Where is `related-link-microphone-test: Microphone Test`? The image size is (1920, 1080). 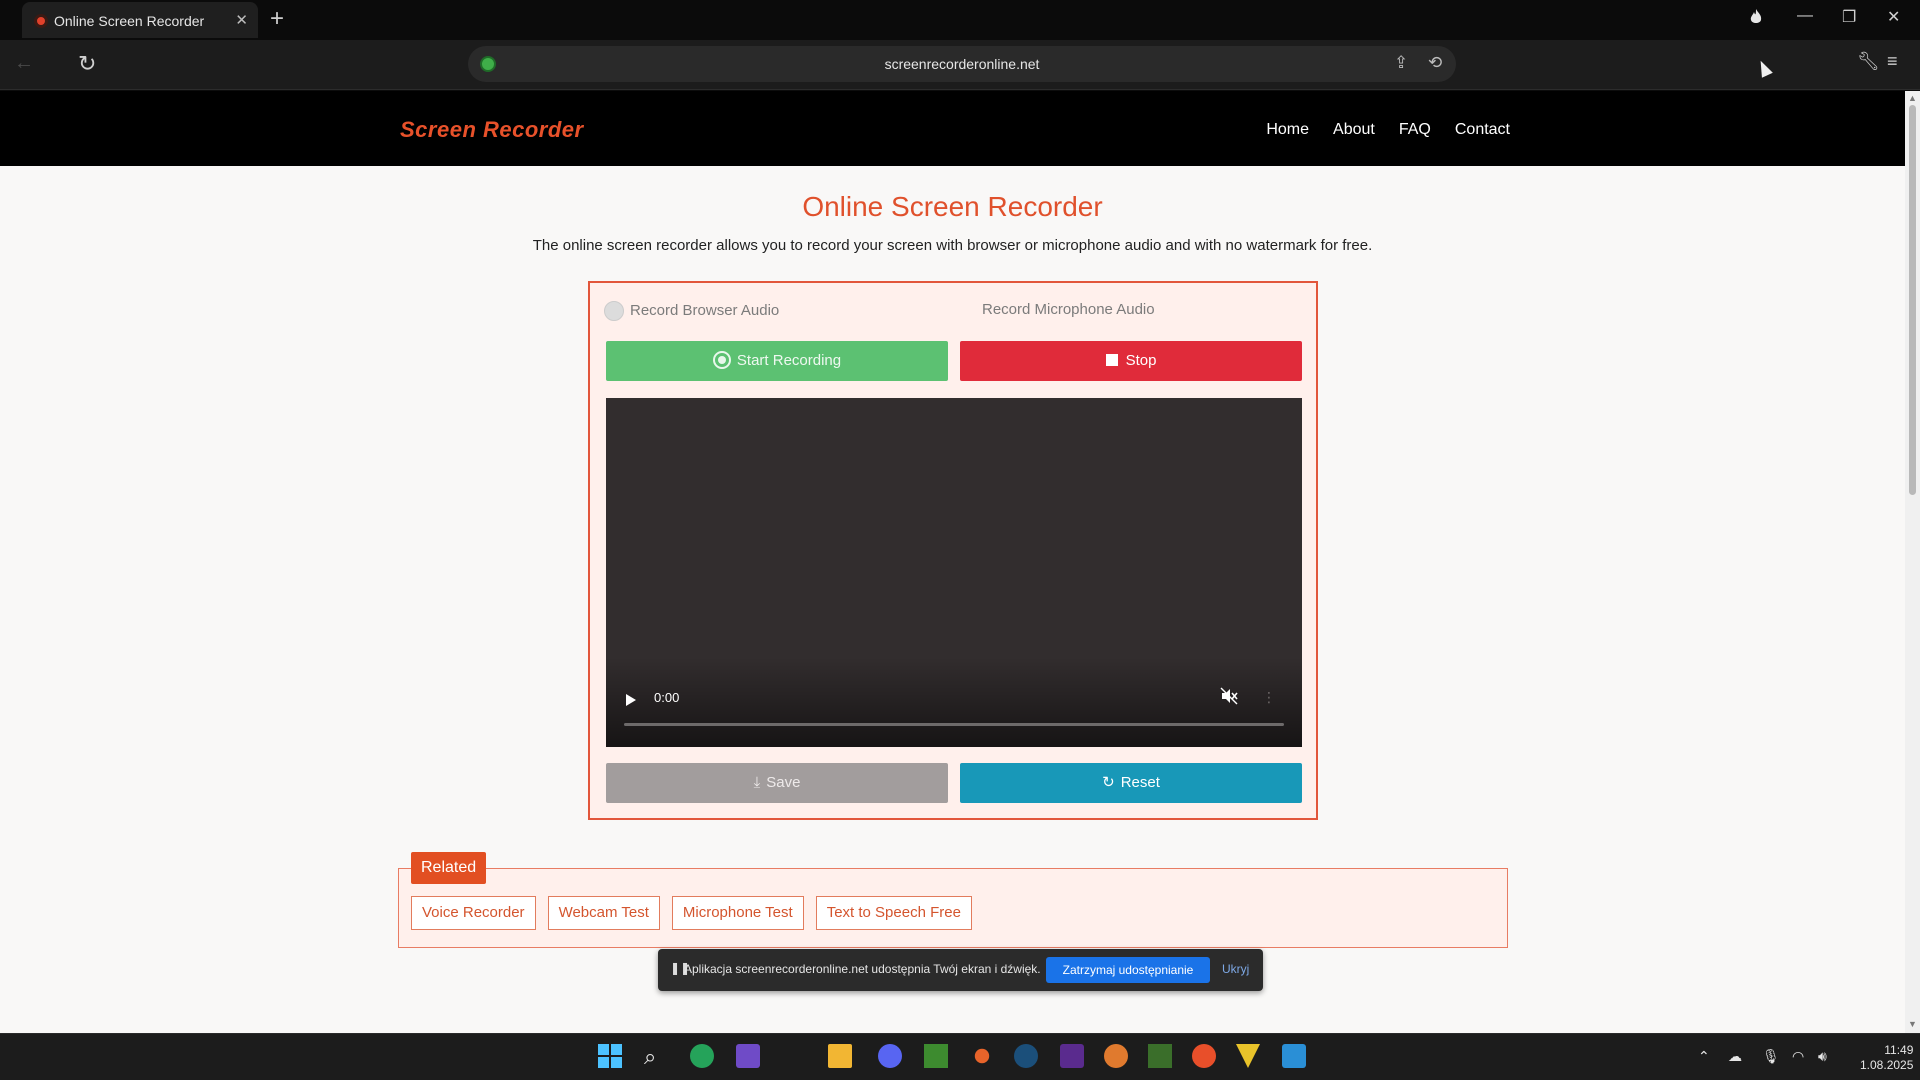 related-link-microphone-test: Microphone Test is located at coordinates (737, 913).